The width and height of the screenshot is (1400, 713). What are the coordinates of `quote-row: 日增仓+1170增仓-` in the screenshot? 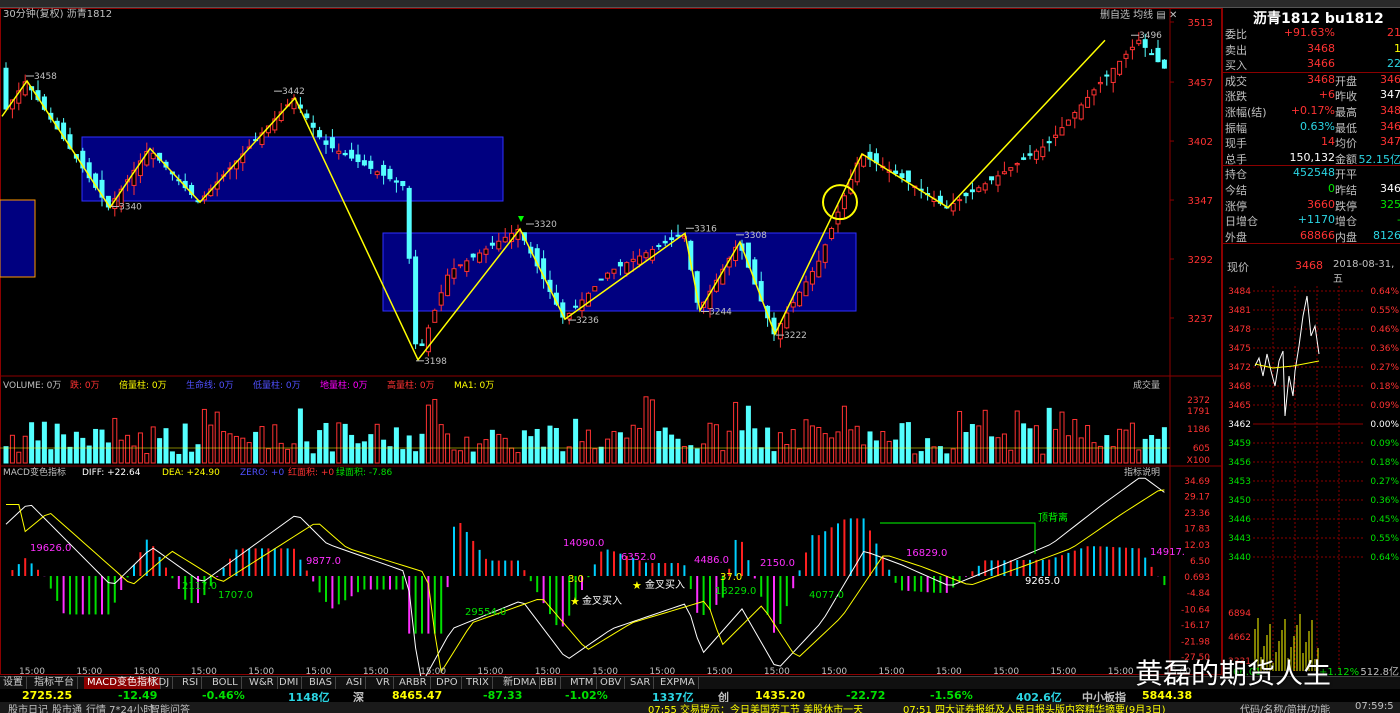 It's located at (1311, 220).